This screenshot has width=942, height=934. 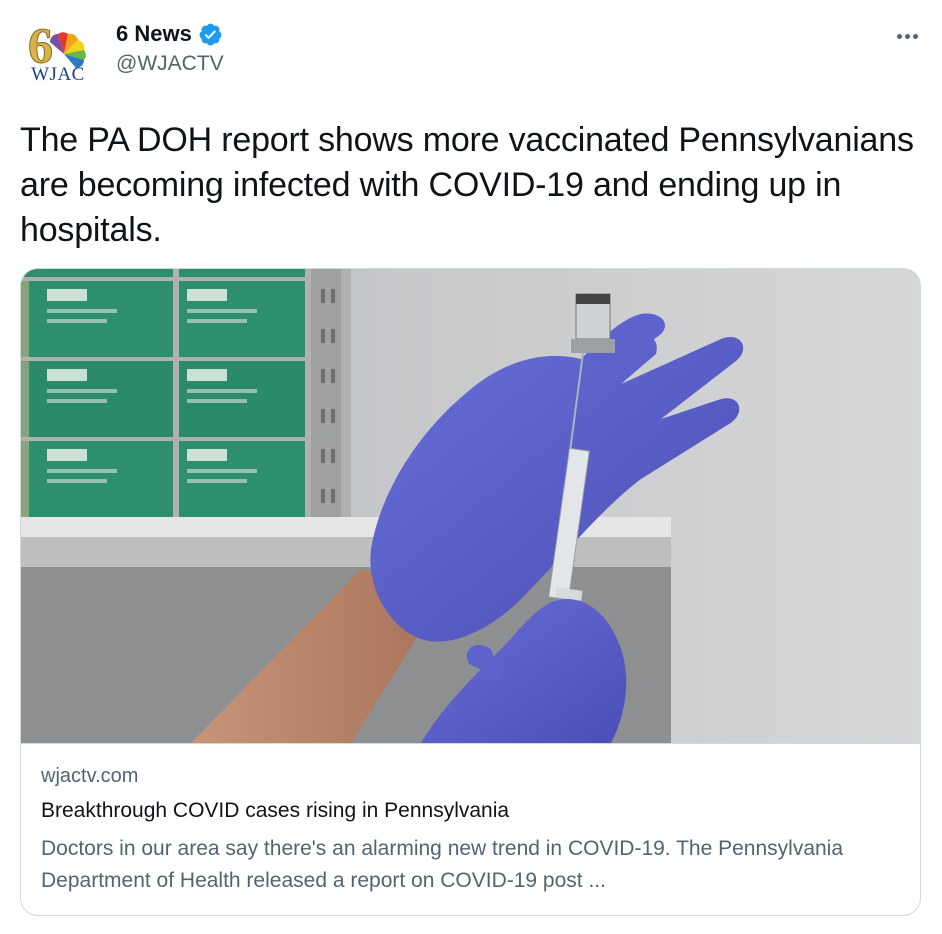 What do you see at coordinates (58, 52) in the screenshot?
I see `avatar: 6 WJAC` at bounding box center [58, 52].